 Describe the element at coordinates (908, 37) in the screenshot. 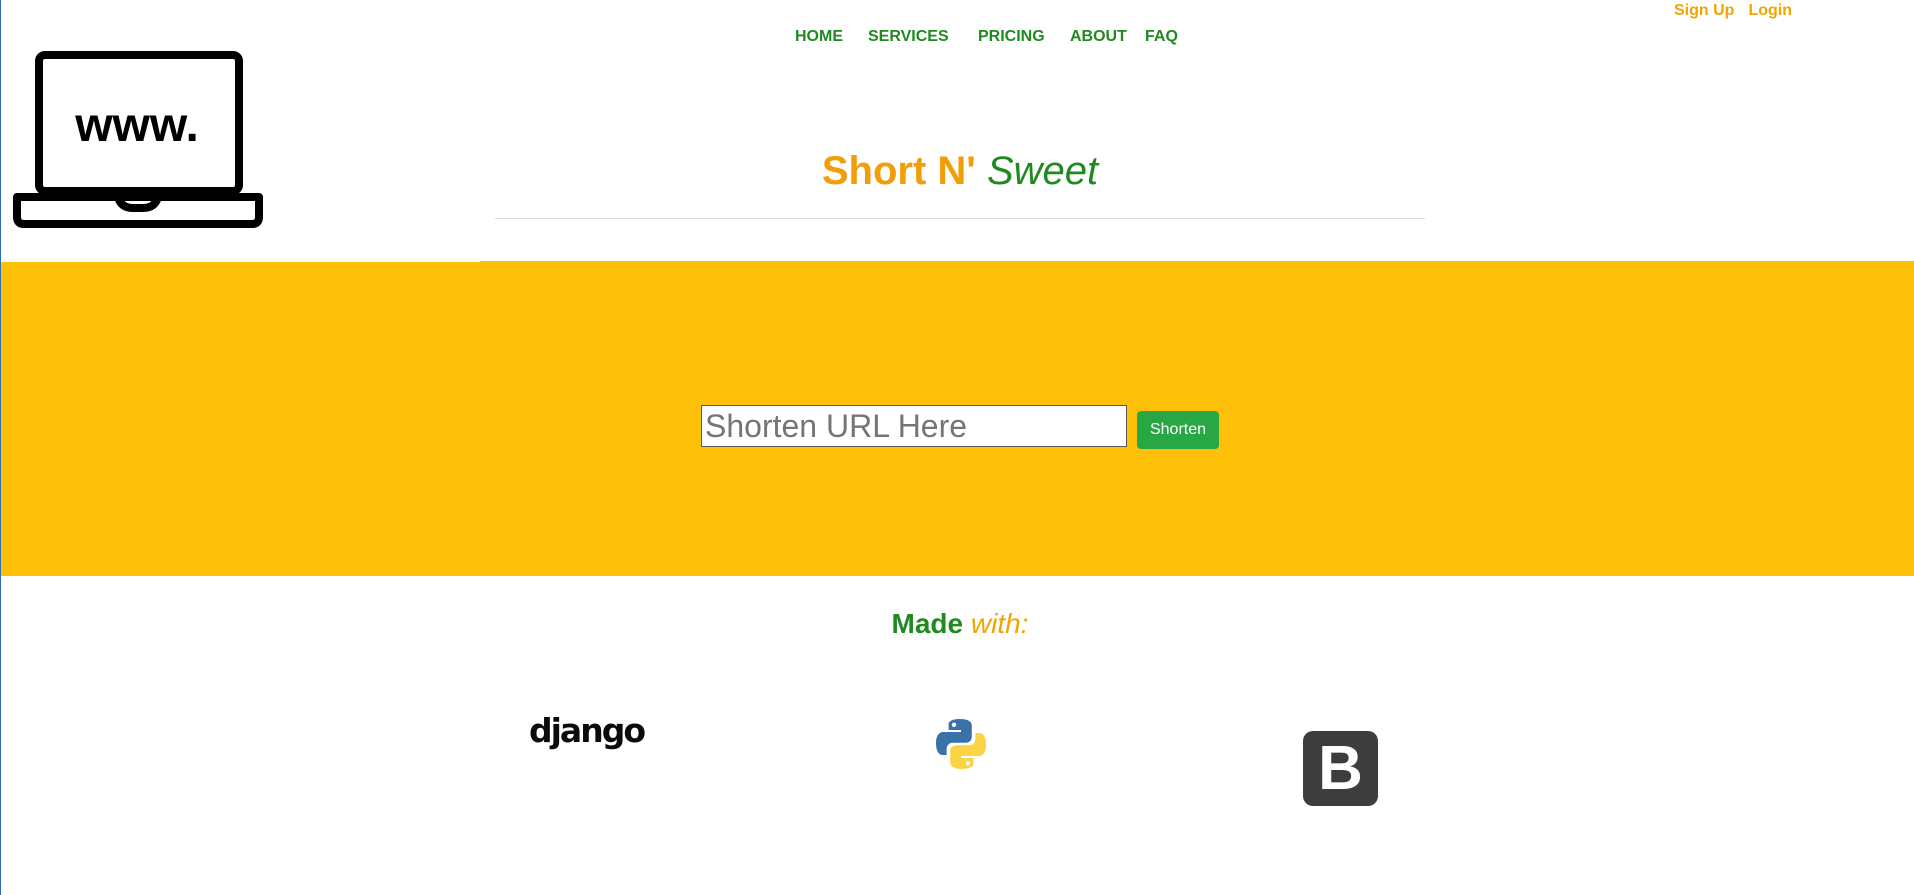

I see `nav-services: SERVICES` at that location.